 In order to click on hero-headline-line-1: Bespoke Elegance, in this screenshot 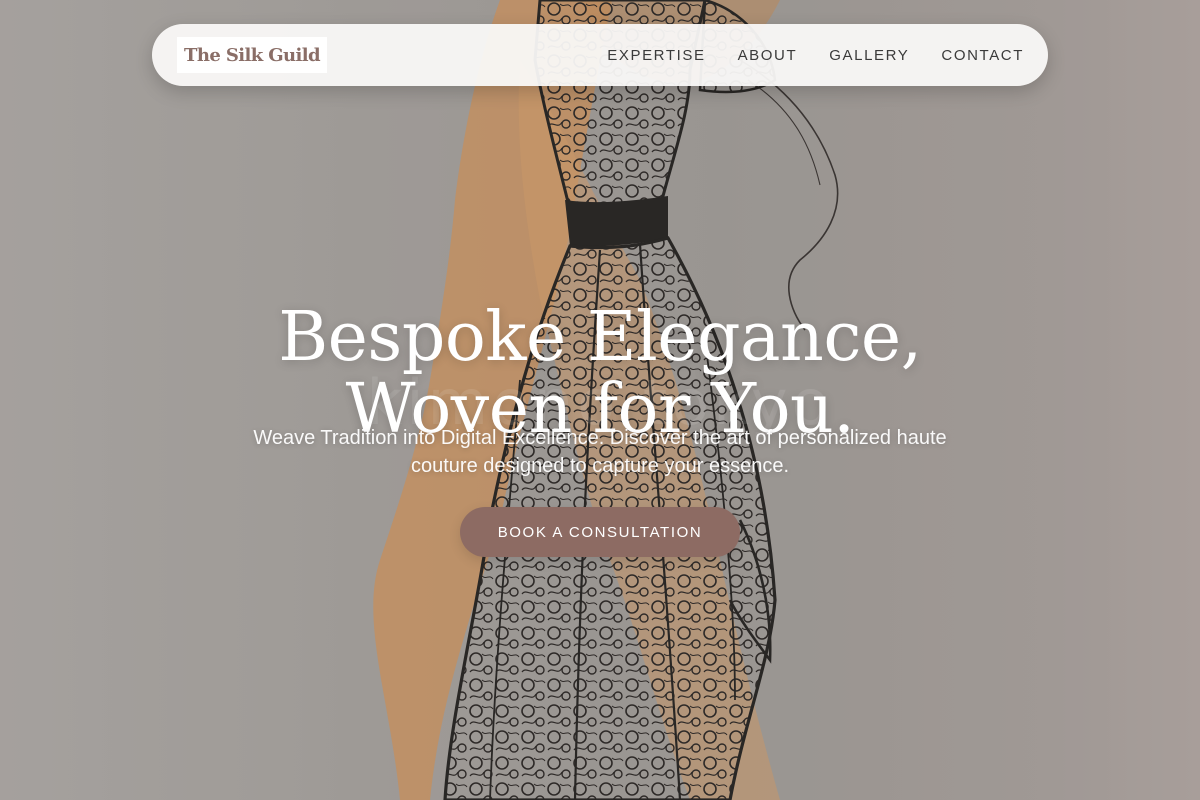, I will do `click(600, 337)`.